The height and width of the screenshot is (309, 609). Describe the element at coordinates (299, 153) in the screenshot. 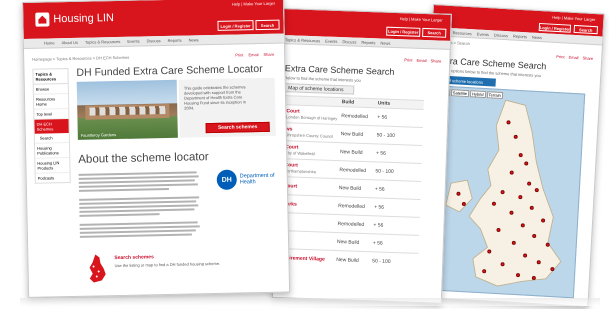

I see `scheme-place: City of Wakefield` at that location.